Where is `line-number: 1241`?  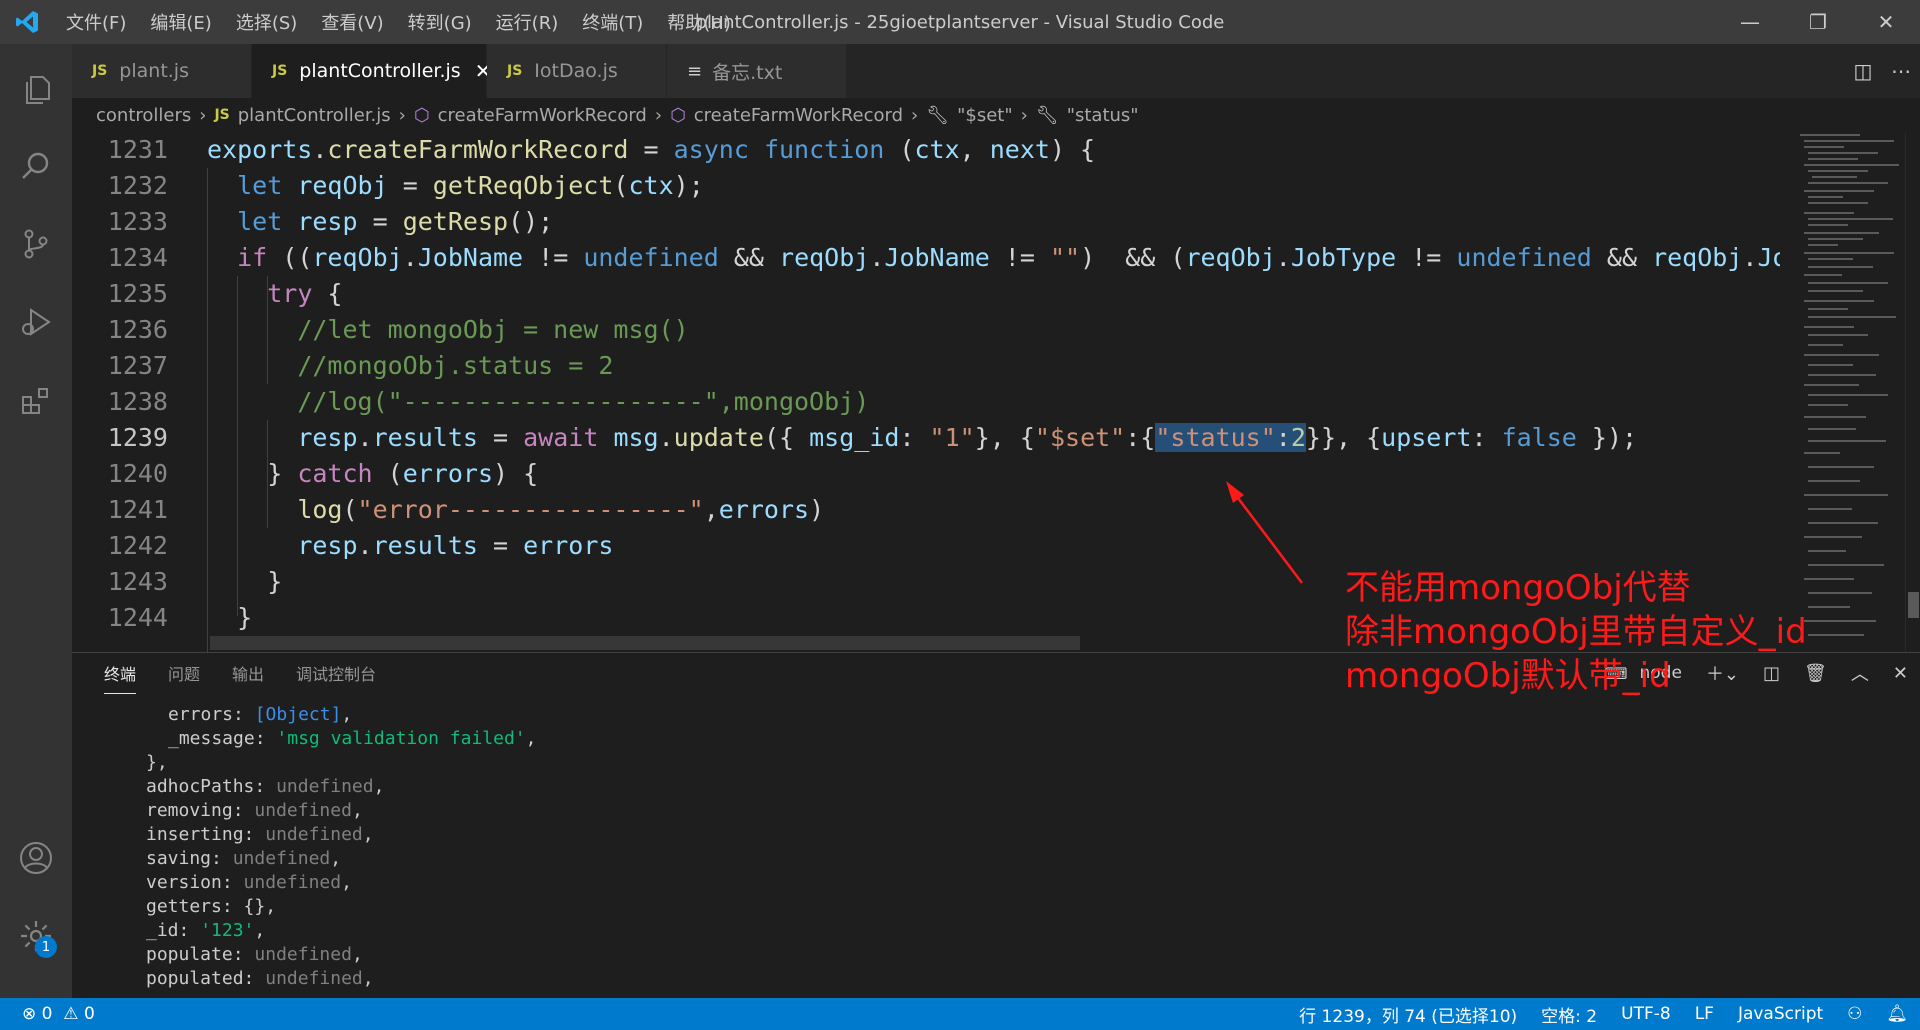 line-number: 1241 is located at coordinates (137, 509).